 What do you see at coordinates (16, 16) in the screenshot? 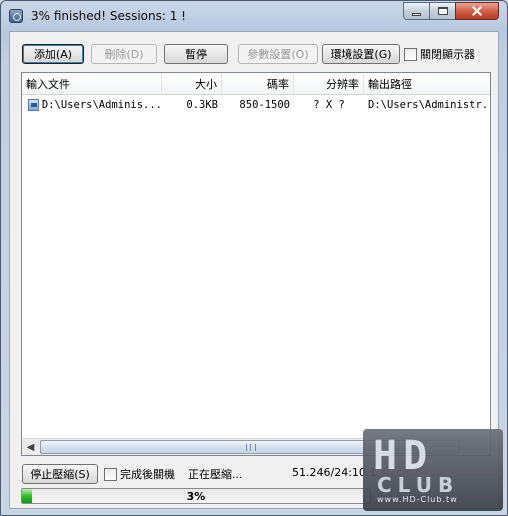
I see `app-icon` at bounding box center [16, 16].